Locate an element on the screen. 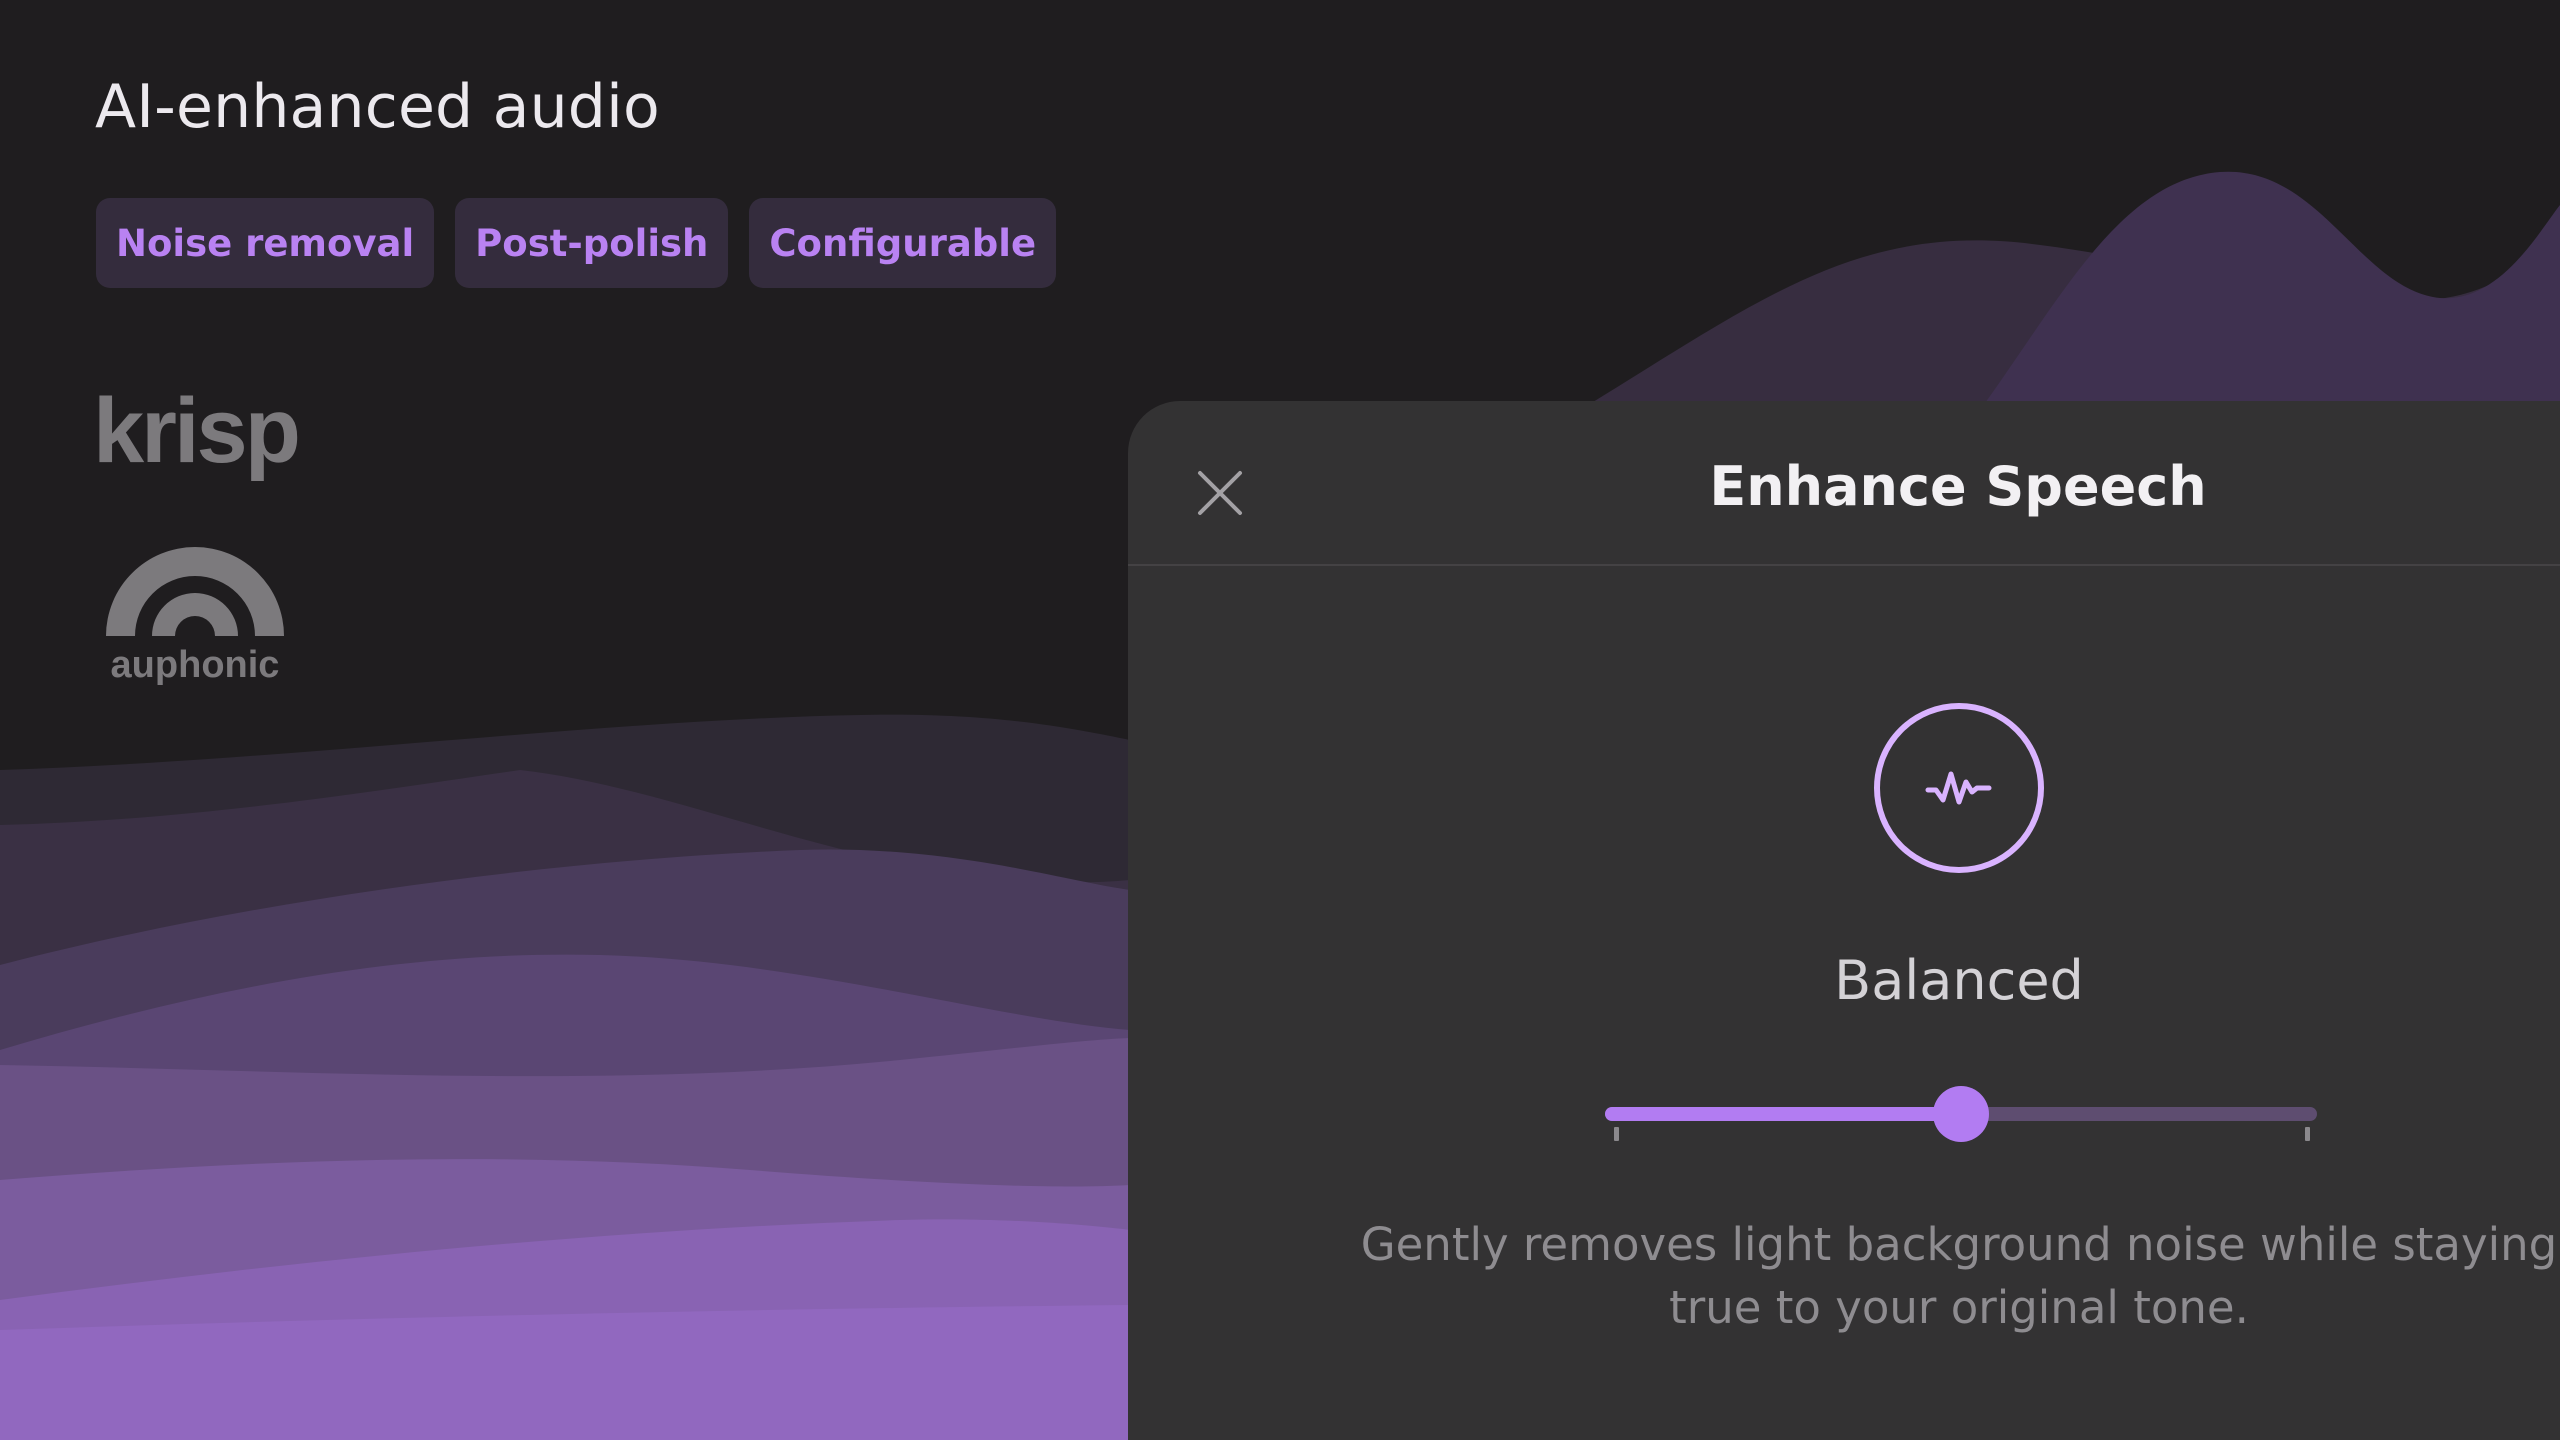 The image size is (2560, 1440). slider-tick-min is located at coordinates (1616, 1134).